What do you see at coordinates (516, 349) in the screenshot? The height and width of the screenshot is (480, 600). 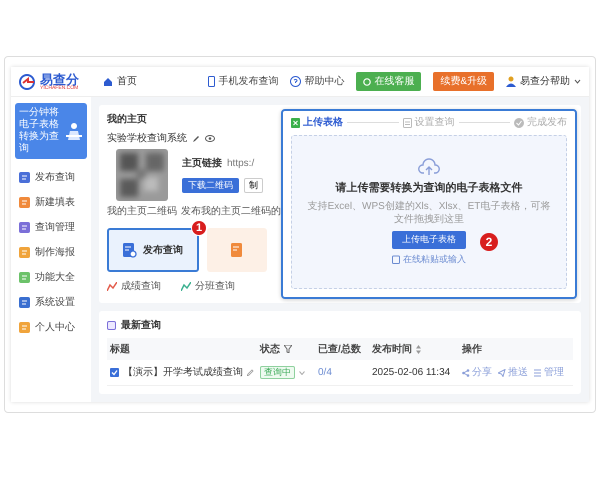 I see `column-header: 操作` at bounding box center [516, 349].